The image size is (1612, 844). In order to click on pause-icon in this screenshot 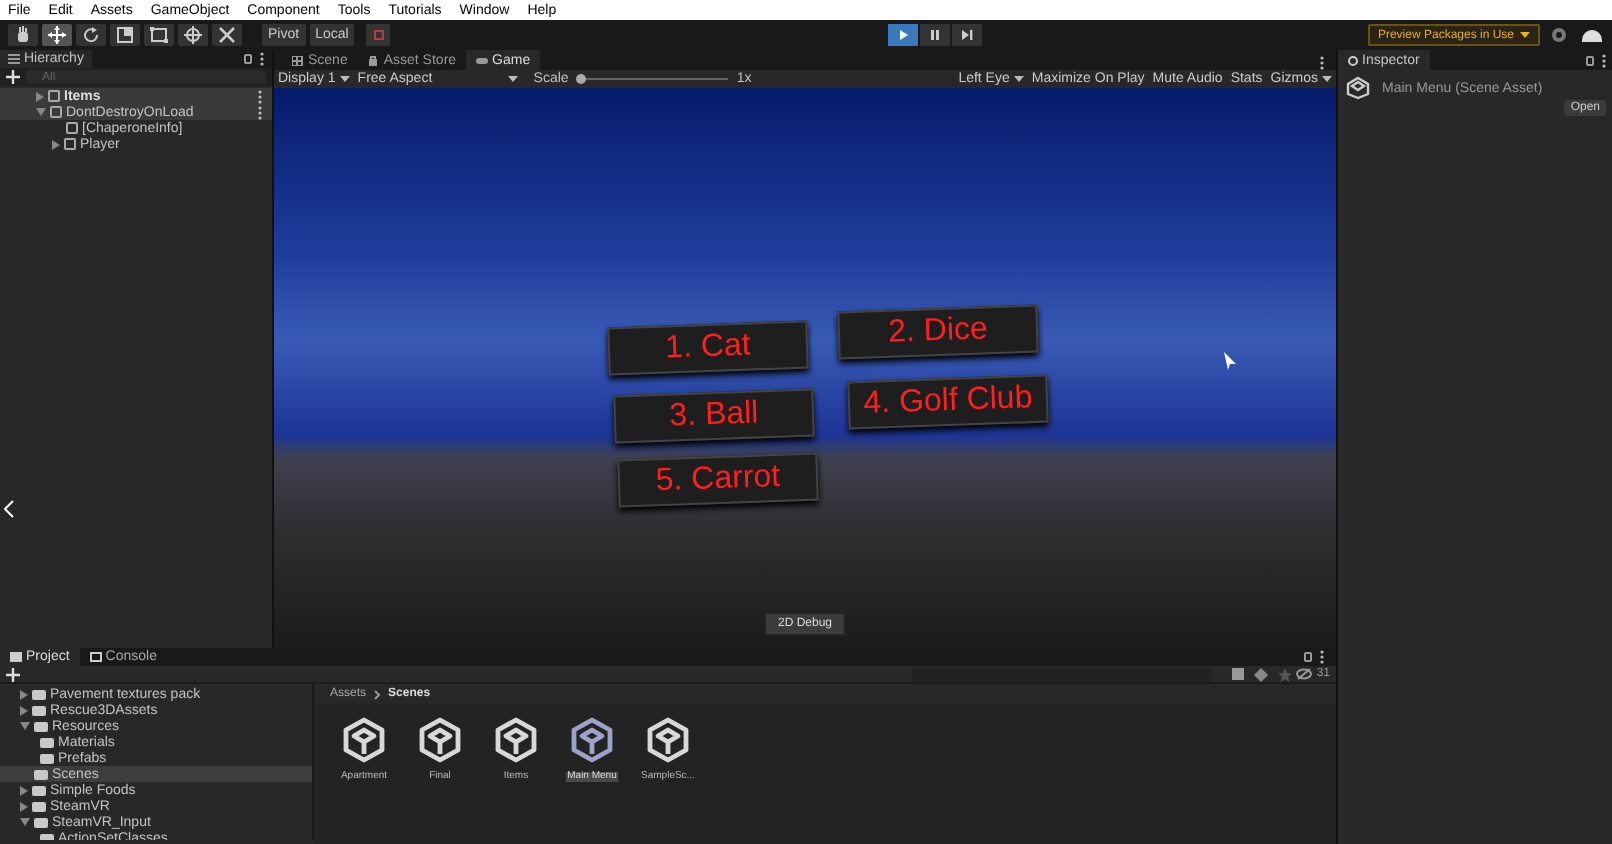, I will do `click(935, 35)`.